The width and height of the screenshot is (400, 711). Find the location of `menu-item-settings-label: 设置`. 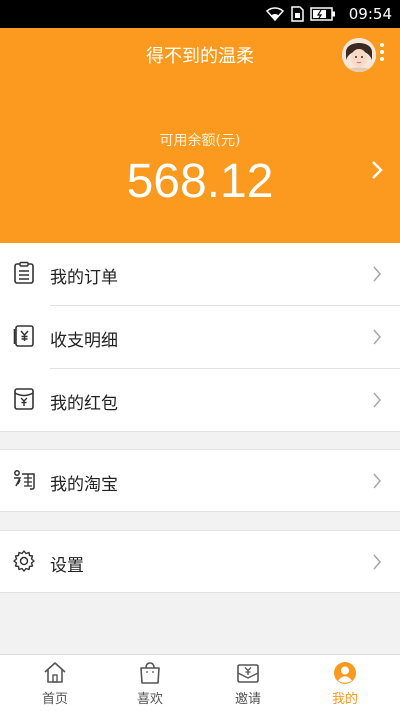

menu-item-settings-label: 设置 is located at coordinates (67, 566).